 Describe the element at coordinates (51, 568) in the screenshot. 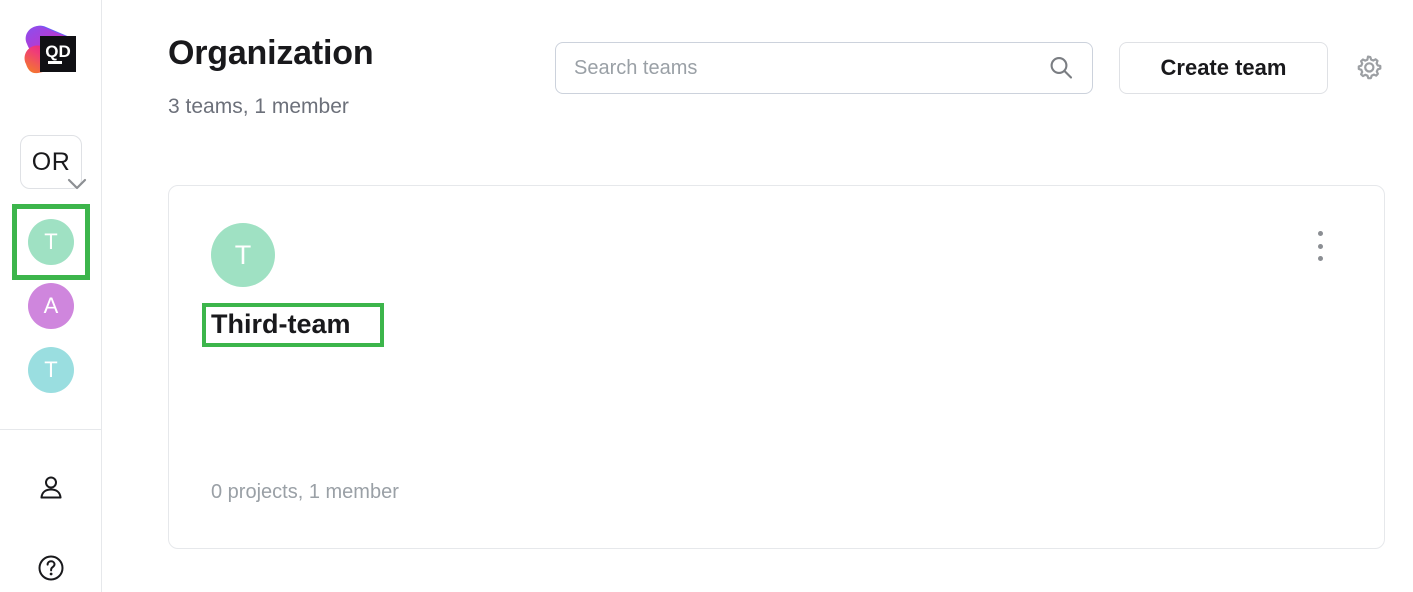

I see `help-icon` at that location.